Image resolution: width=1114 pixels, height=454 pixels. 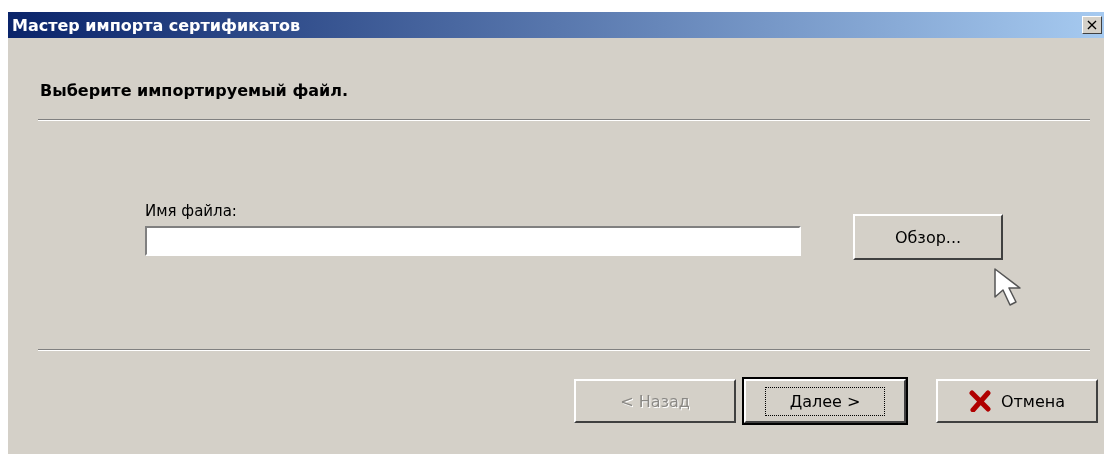 I want to click on file-name-field, so click(x=473, y=241).